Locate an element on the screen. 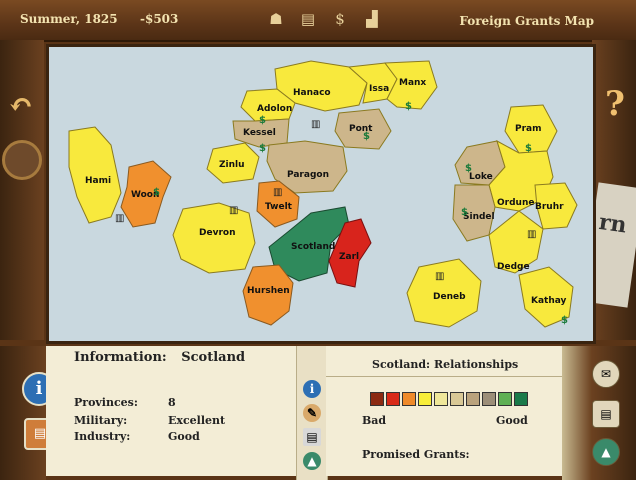  provinces-label: Provinces: is located at coordinates (106, 402).